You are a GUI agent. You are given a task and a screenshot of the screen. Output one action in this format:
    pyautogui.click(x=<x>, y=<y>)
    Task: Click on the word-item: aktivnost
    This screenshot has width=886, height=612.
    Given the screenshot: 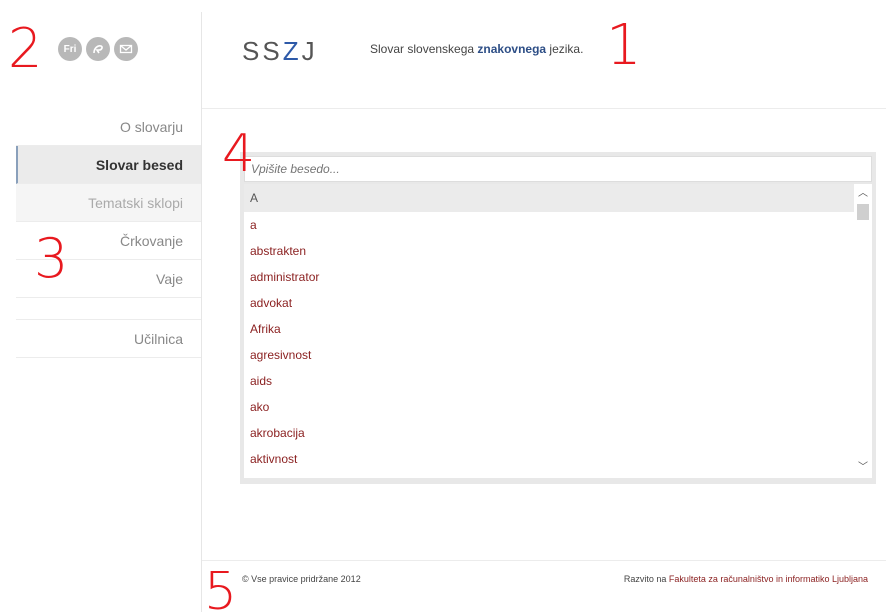 What is the action you would take?
    pyautogui.click(x=549, y=459)
    